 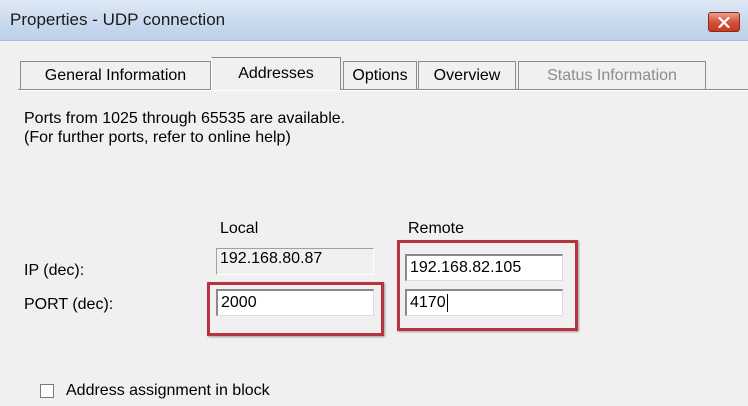 What do you see at coordinates (118, 19) in the screenshot?
I see `window-title: Properties - UDP connection` at bounding box center [118, 19].